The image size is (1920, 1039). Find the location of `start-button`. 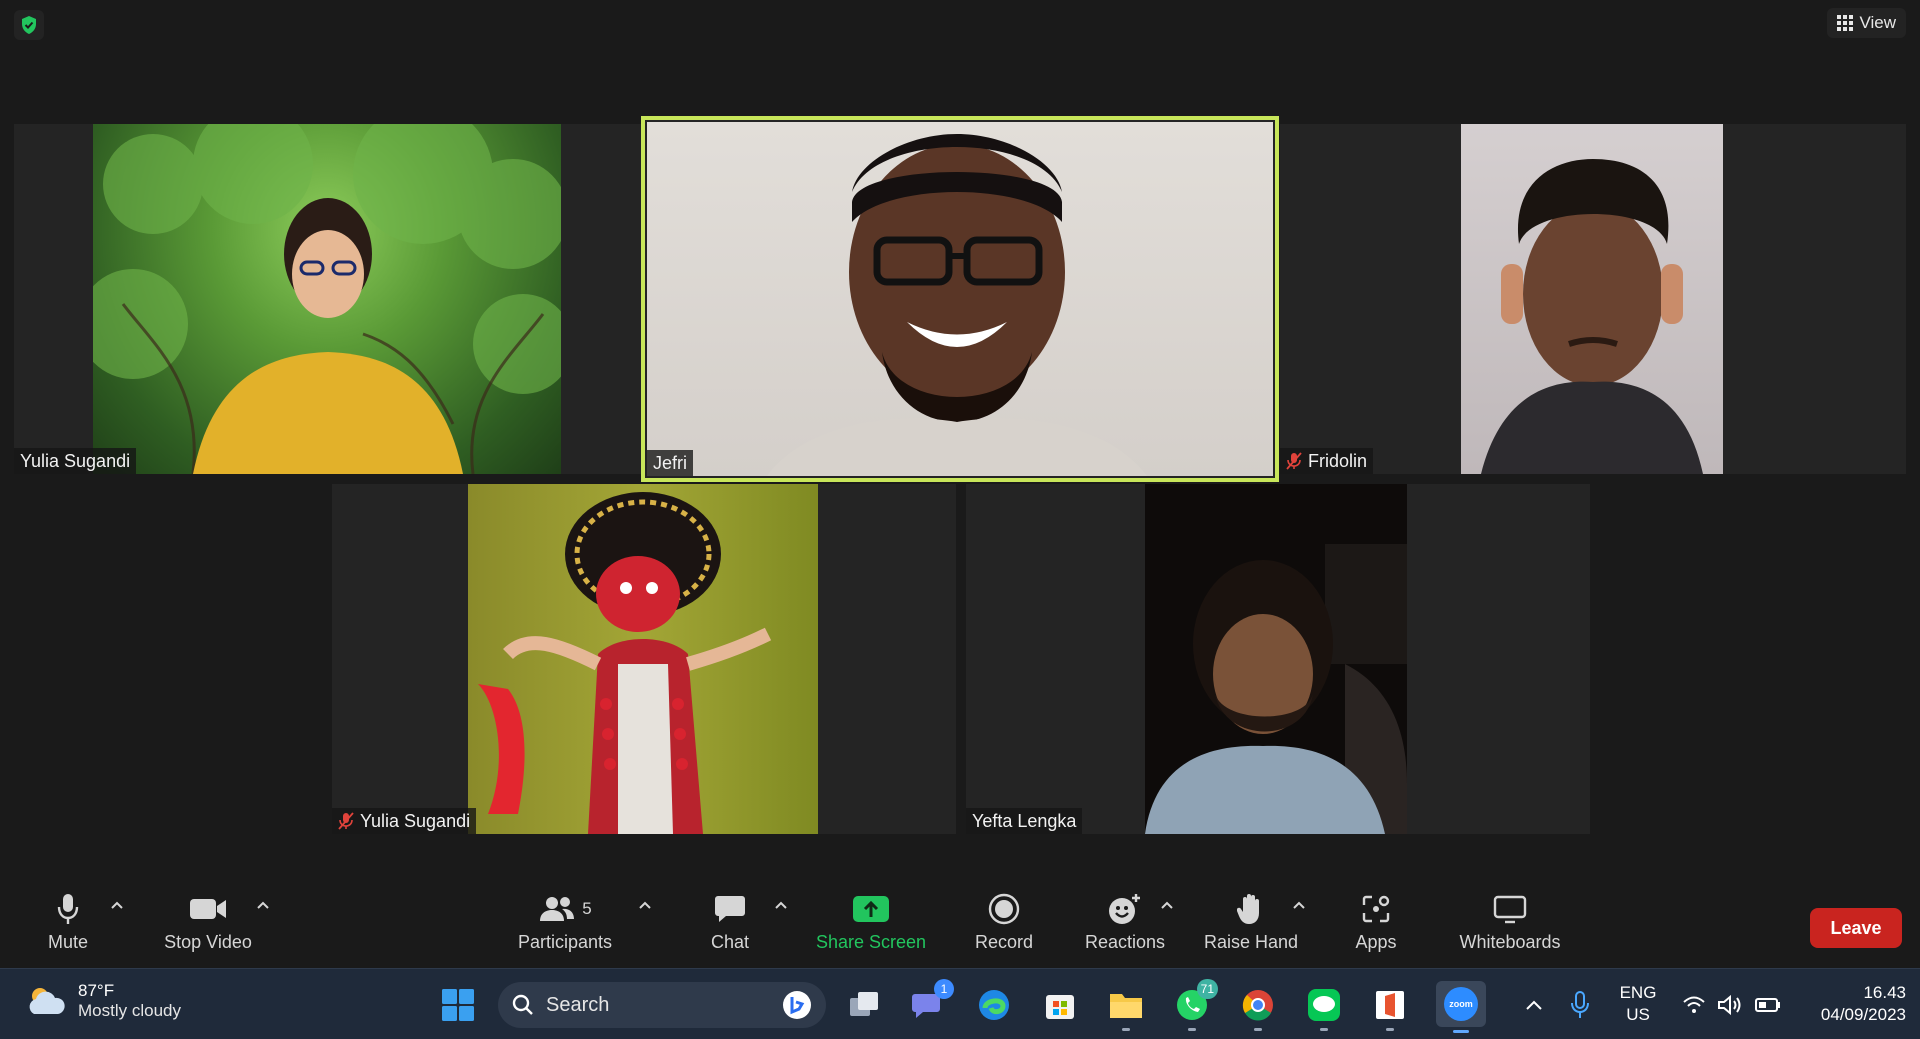

start-button is located at coordinates (458, 1005).